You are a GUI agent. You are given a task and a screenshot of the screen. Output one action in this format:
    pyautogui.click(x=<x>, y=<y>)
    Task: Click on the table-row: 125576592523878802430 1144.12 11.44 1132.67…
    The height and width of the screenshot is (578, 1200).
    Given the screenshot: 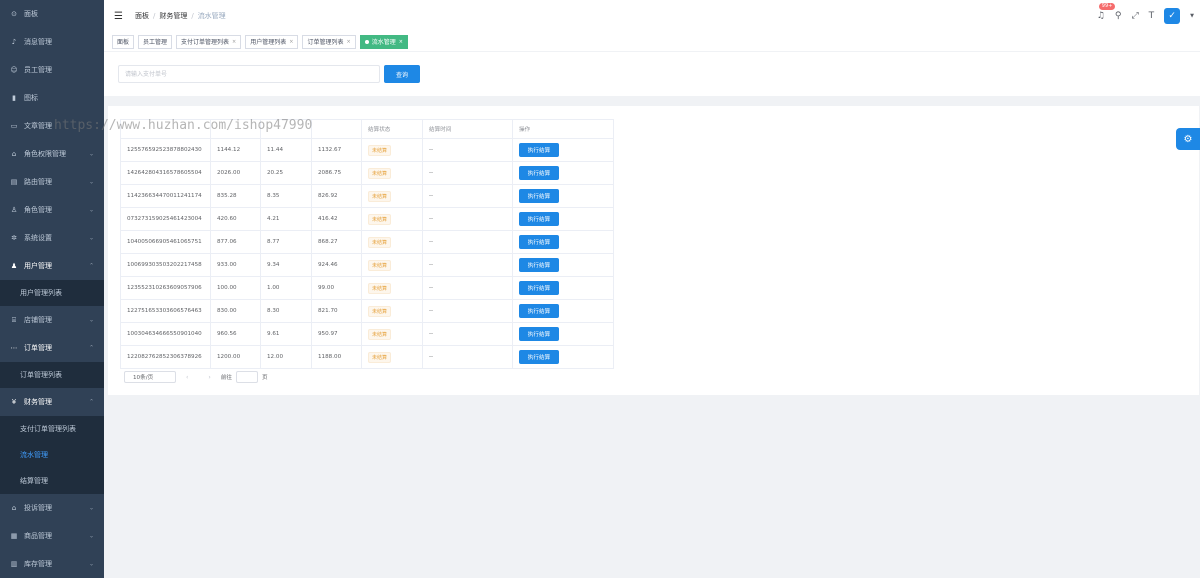 What is the action you would take?
    pyautogui.click(x=367, y=150)
    